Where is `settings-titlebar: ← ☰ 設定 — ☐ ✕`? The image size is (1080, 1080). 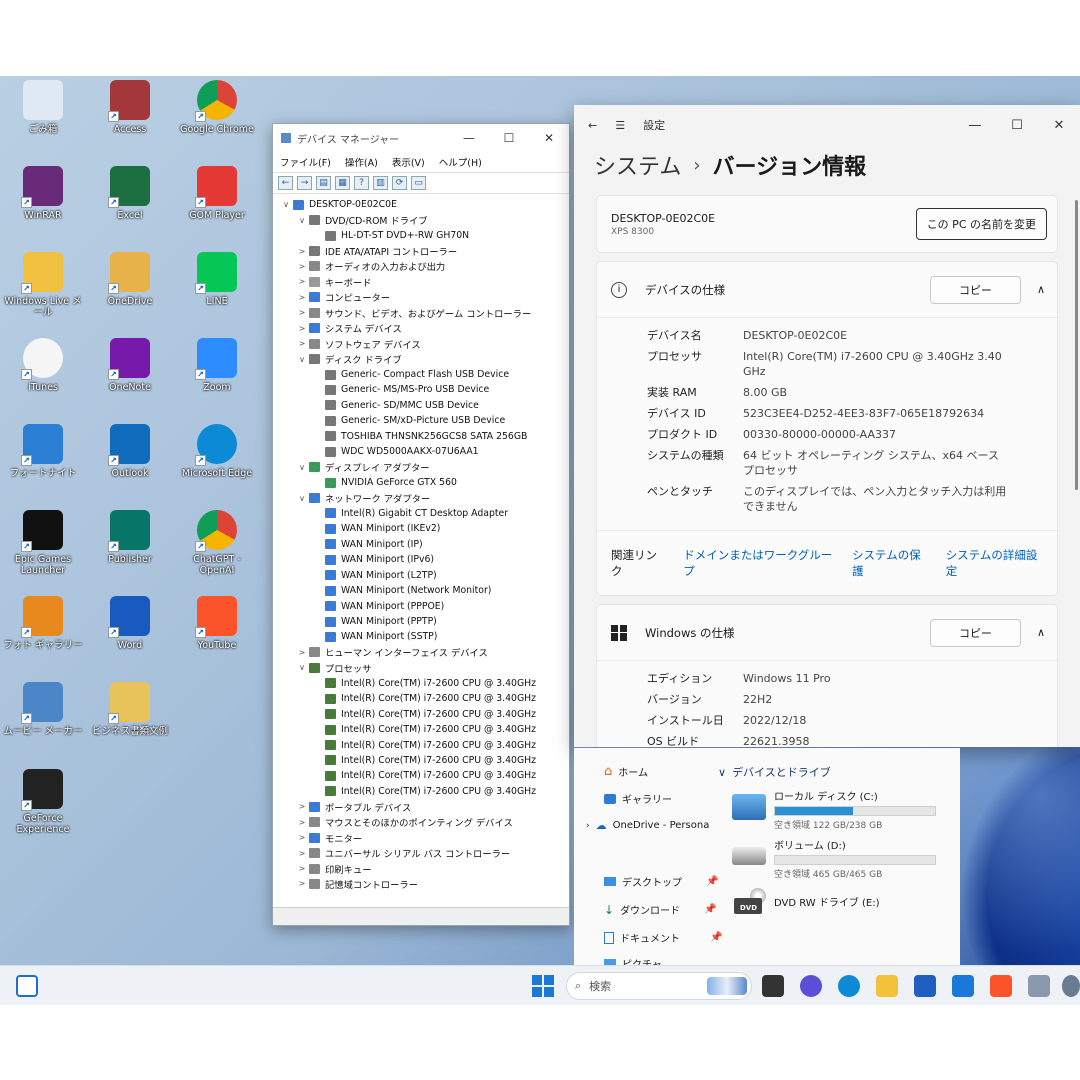
settings-titlebar: ← ☰ 設定 — ☐ ✕ is located at coordinates (827, 125).